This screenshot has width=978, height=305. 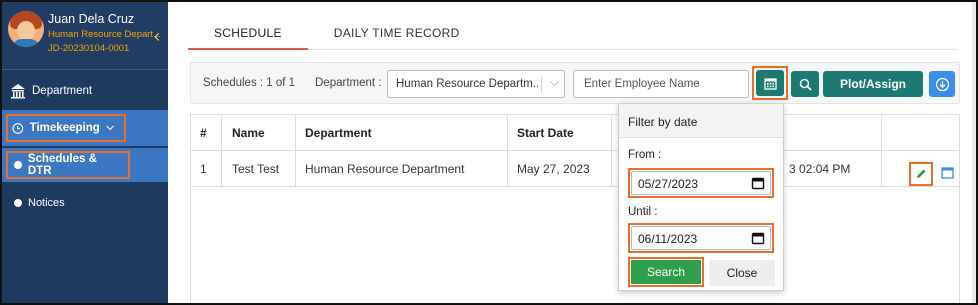 I want to click on column-header-number: #, so click(x=203, y=133).